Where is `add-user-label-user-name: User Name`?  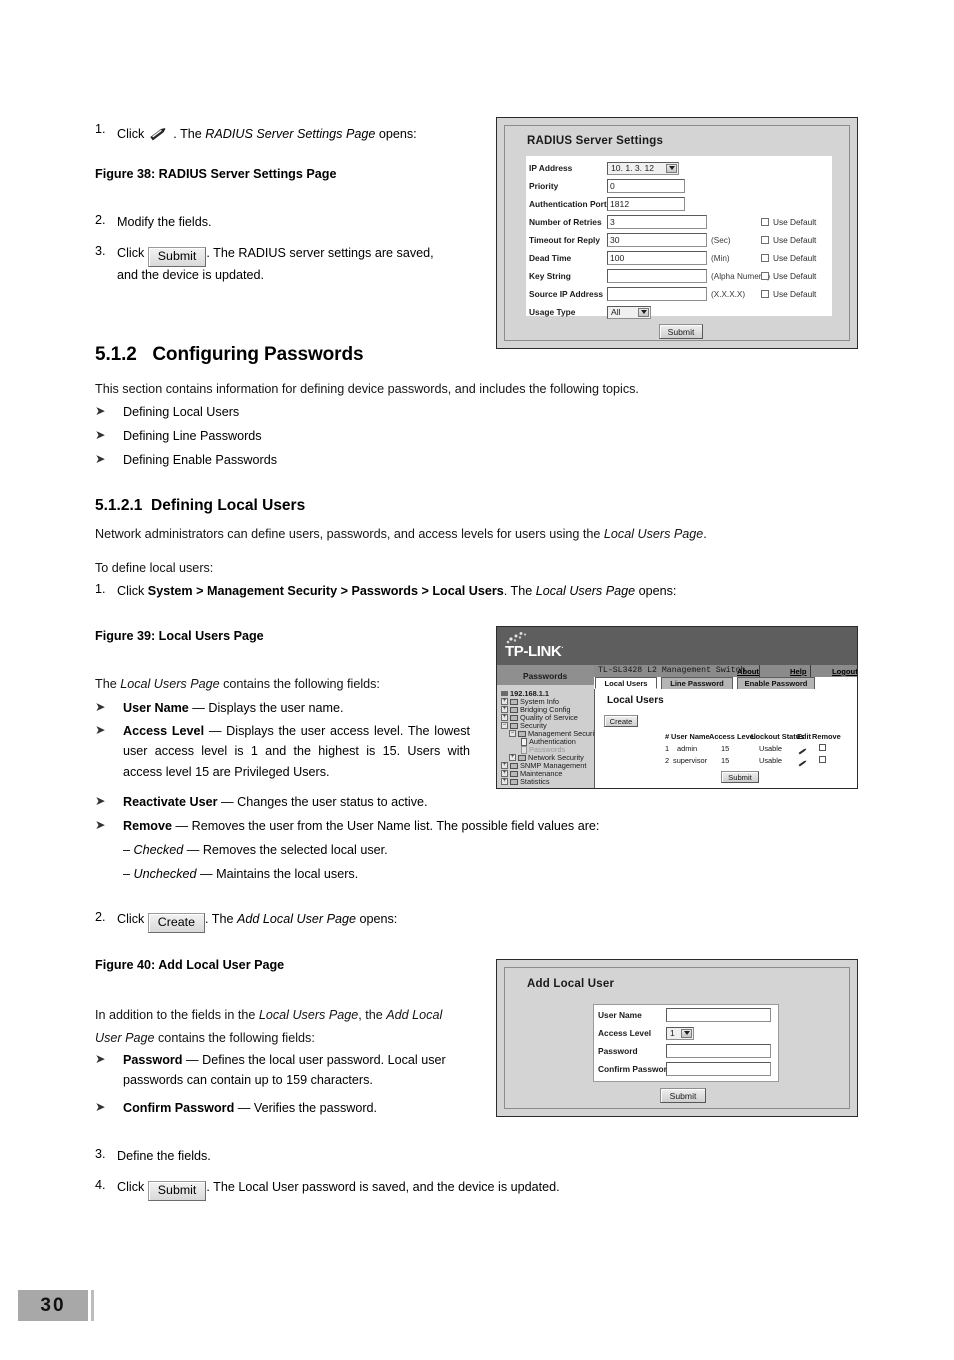
add-user-label-user-name: User Name is located at coordinates (620, 1015).